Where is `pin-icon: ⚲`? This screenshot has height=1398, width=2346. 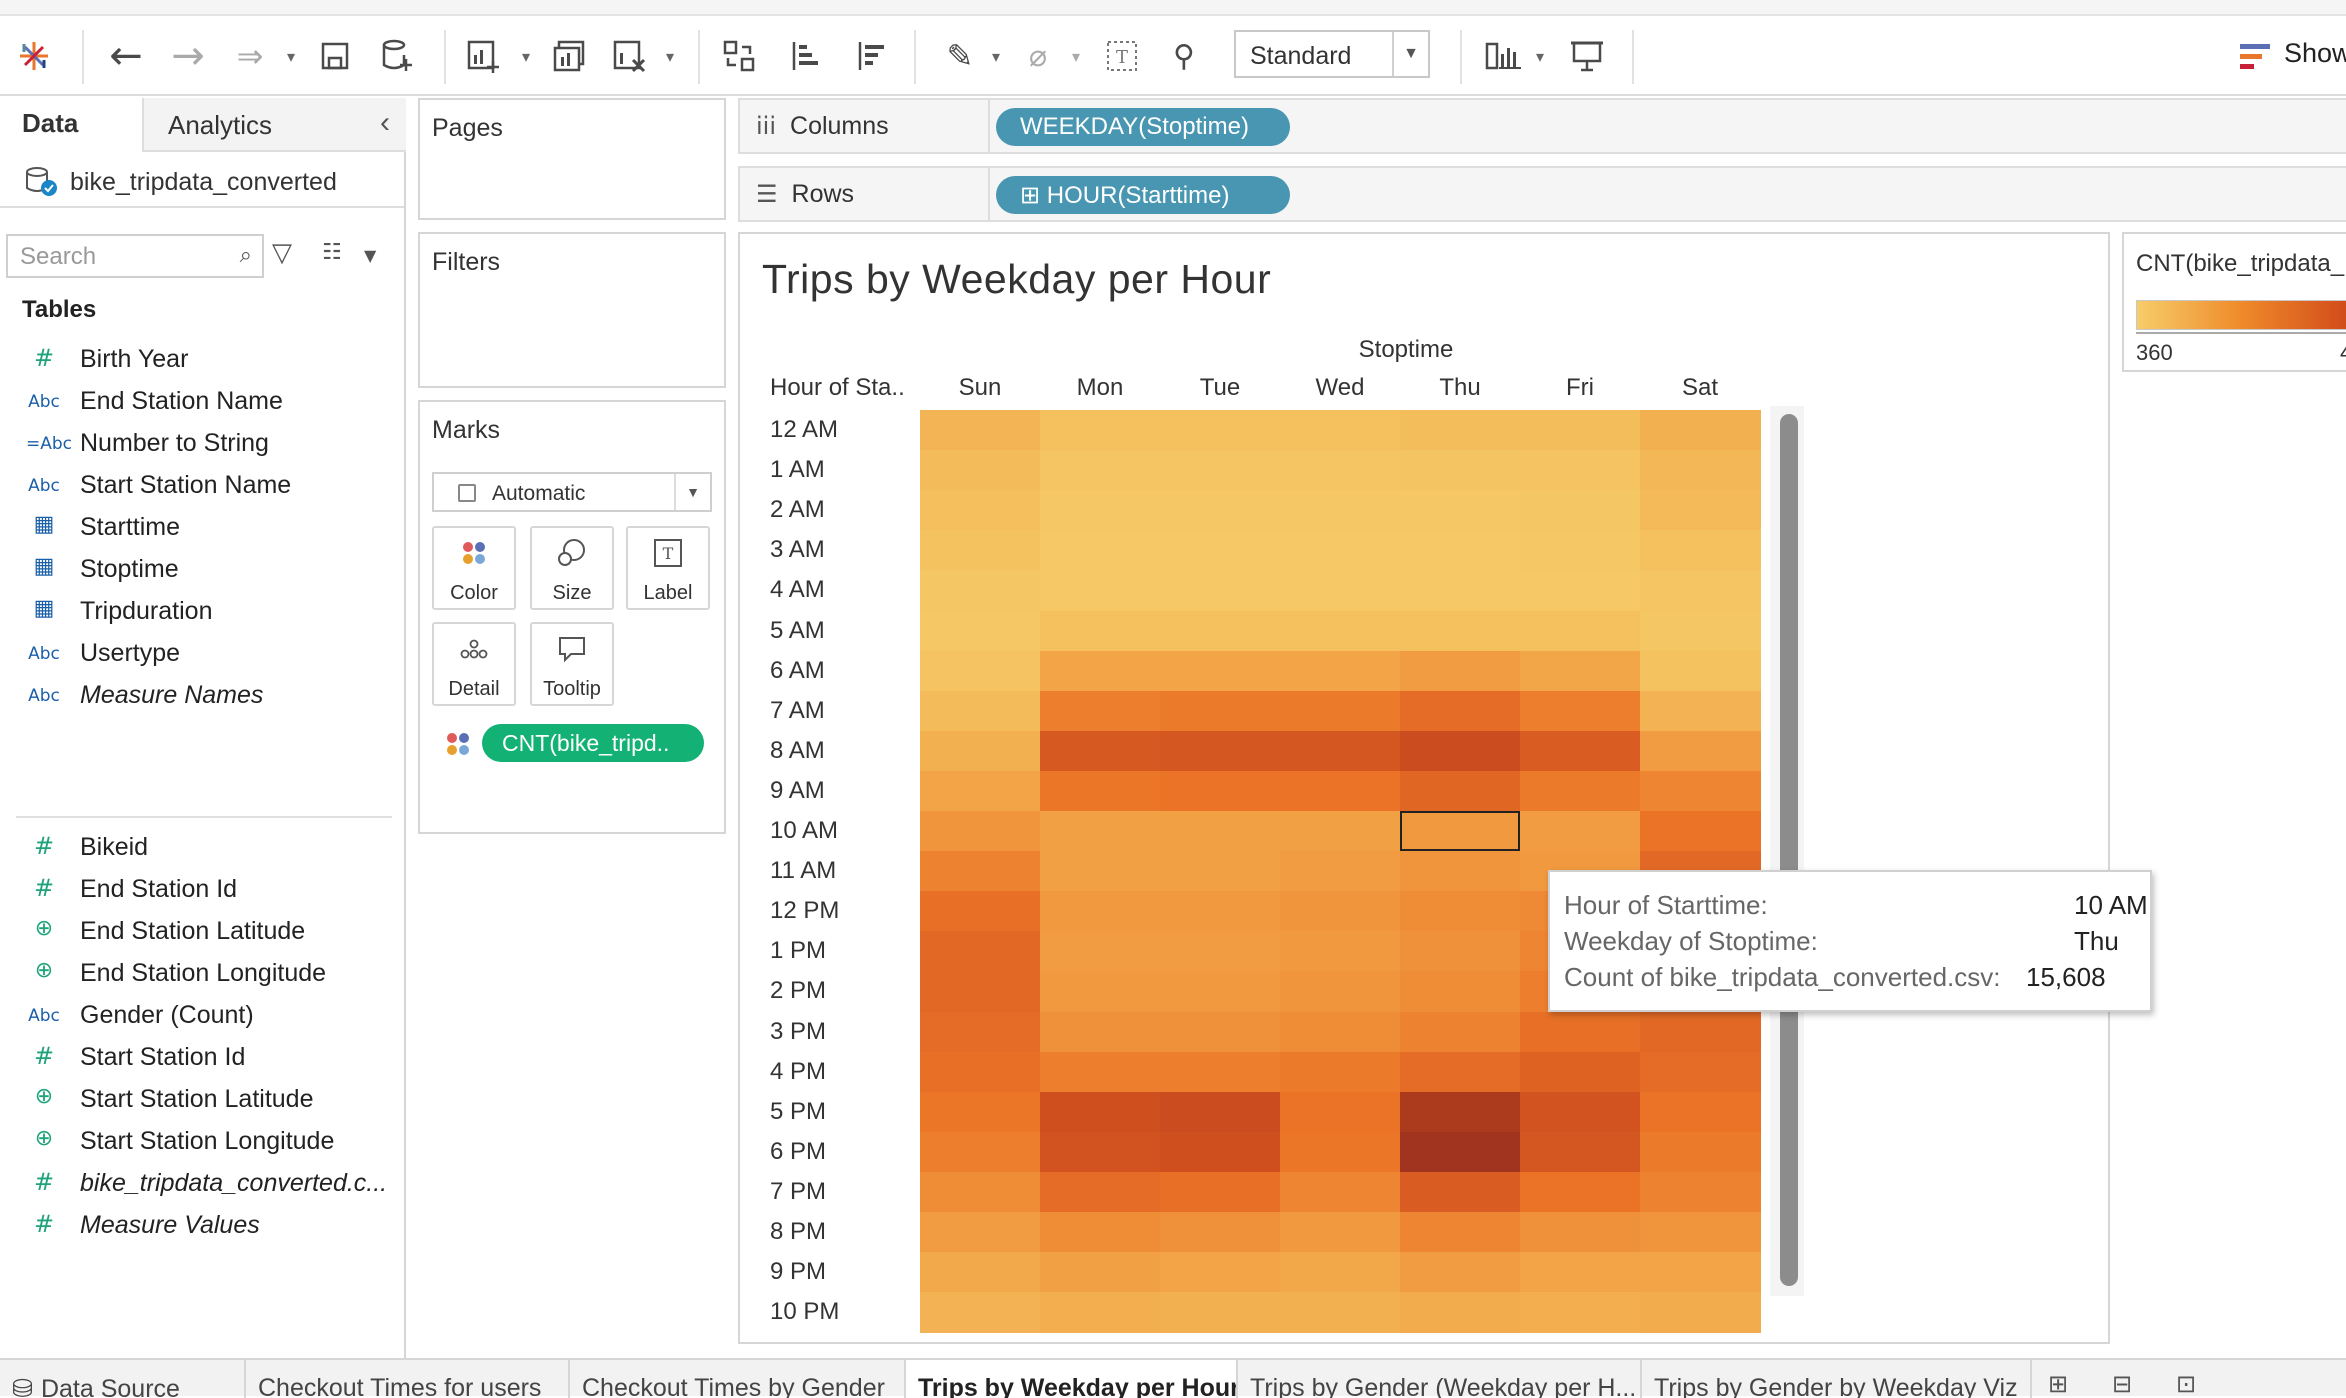 pin-icon: ⚲ is located at coordinates (1184, 56).